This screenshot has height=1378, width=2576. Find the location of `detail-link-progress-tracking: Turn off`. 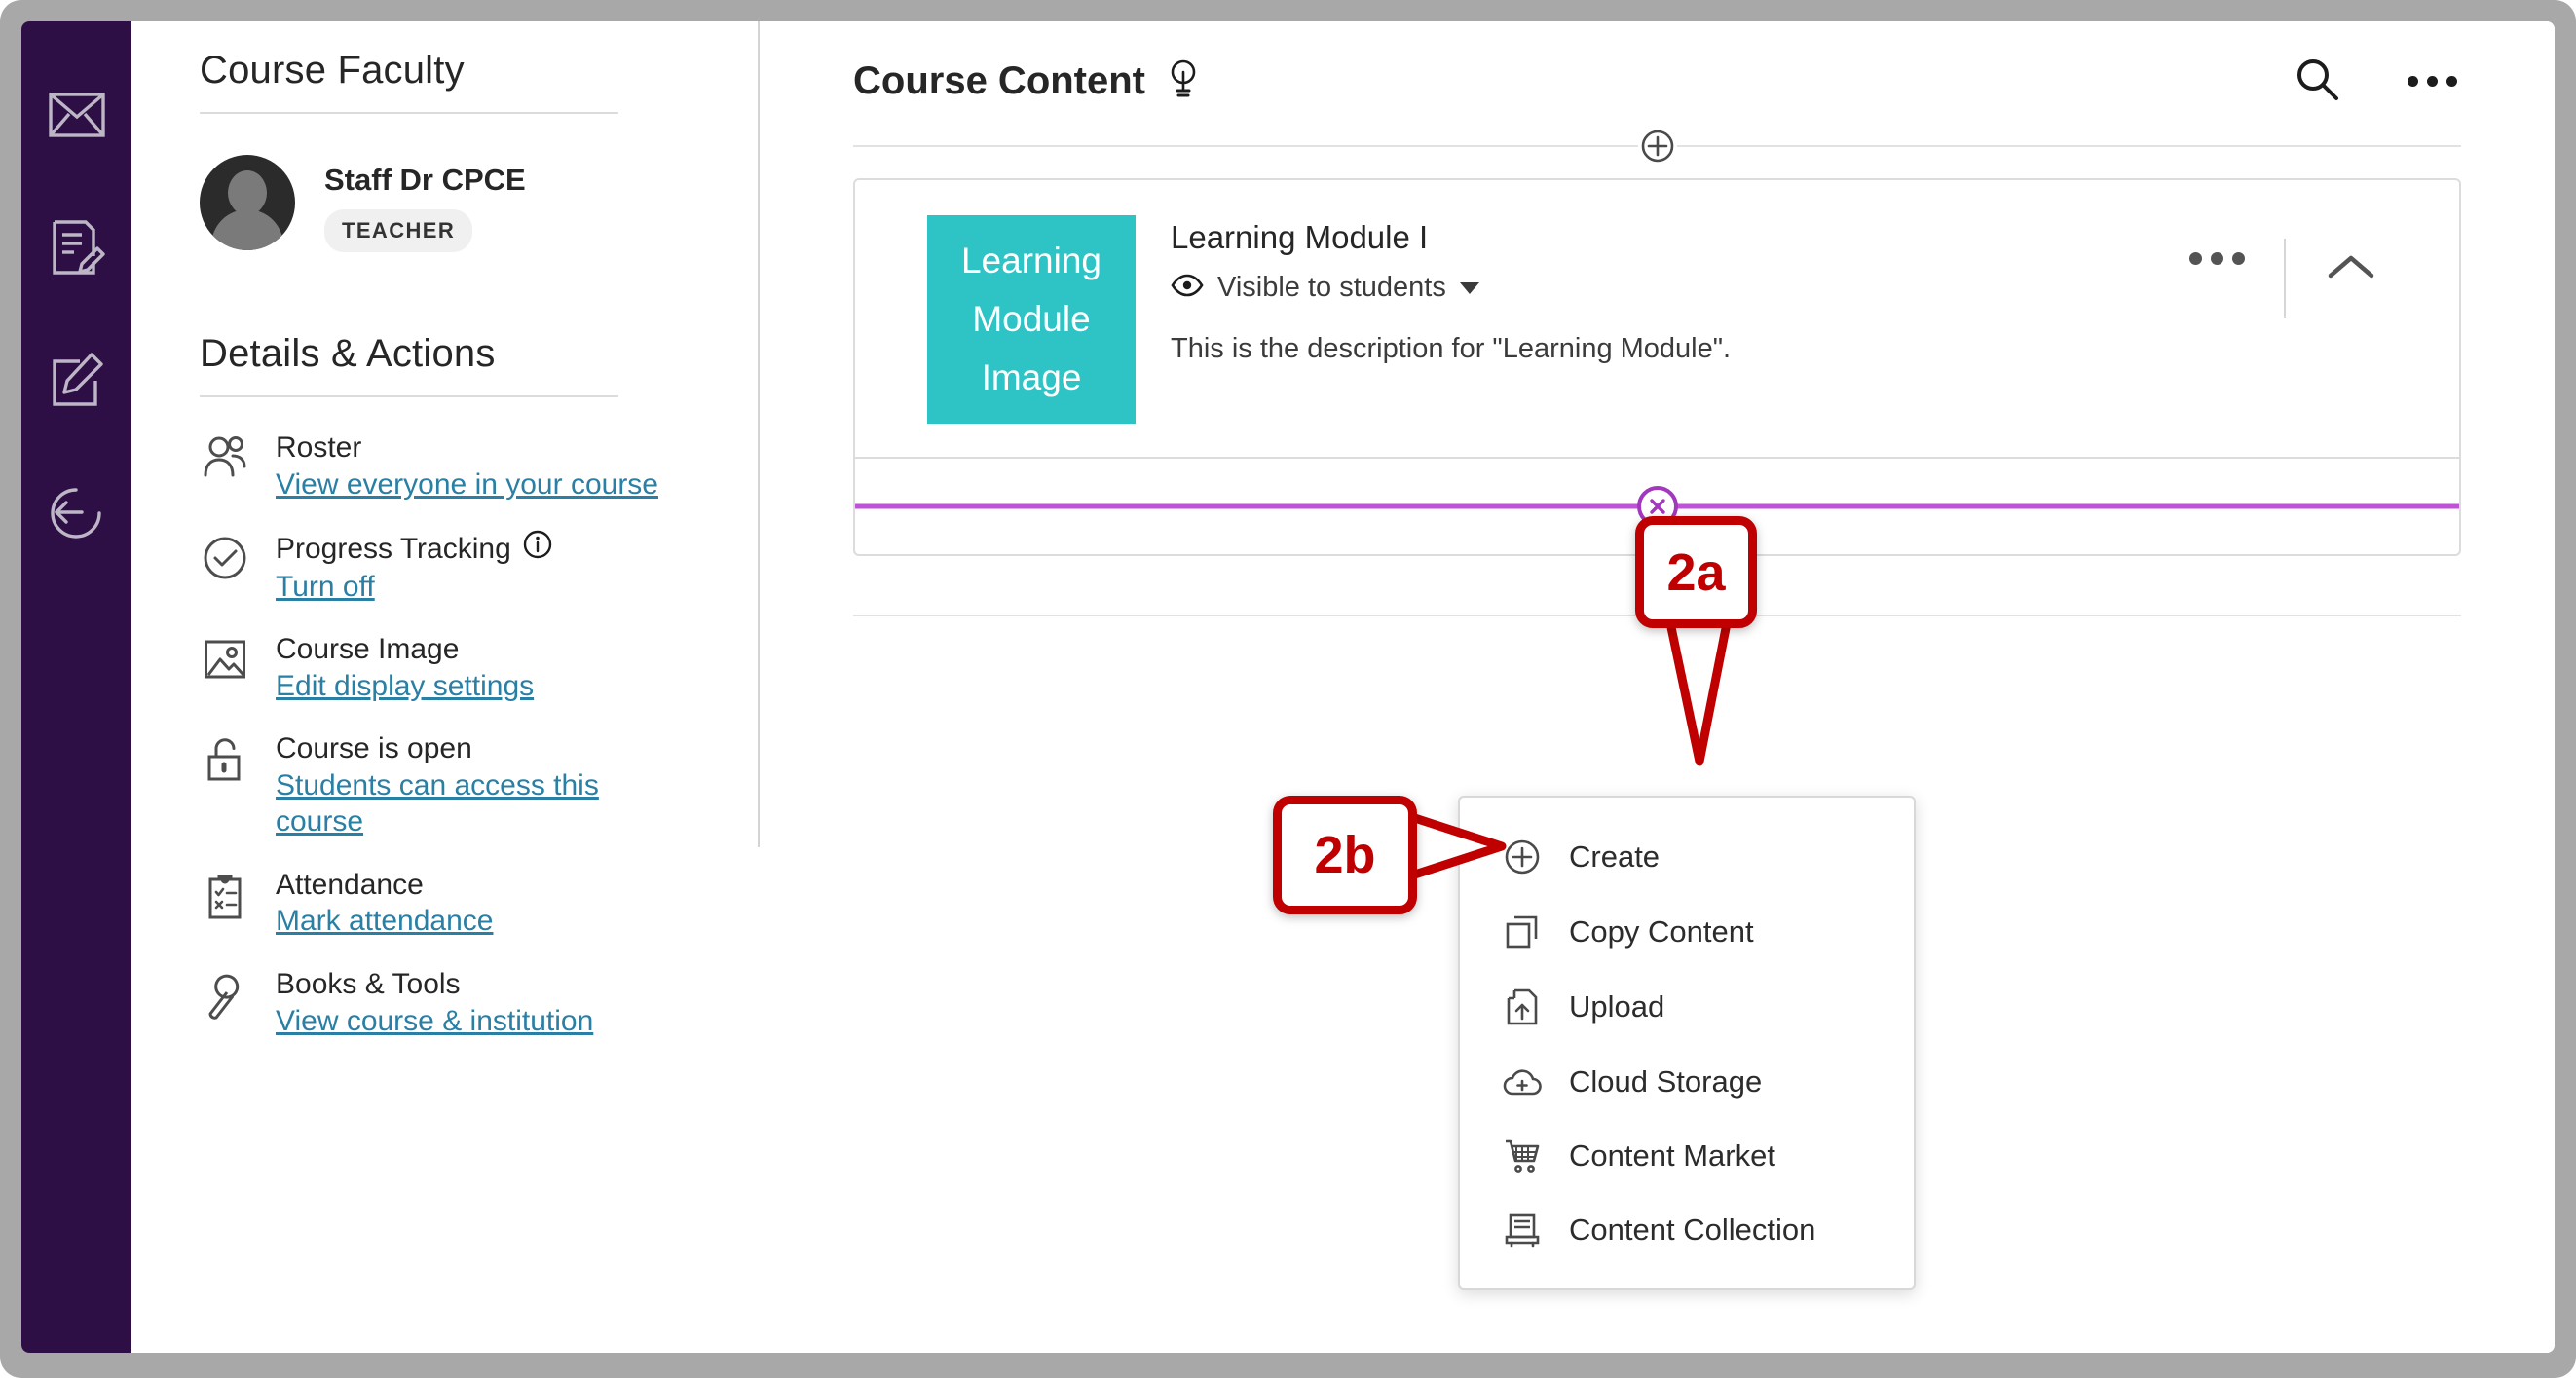

detail-link-progress-tracking: Turn off is located at coordinates (325, 587).